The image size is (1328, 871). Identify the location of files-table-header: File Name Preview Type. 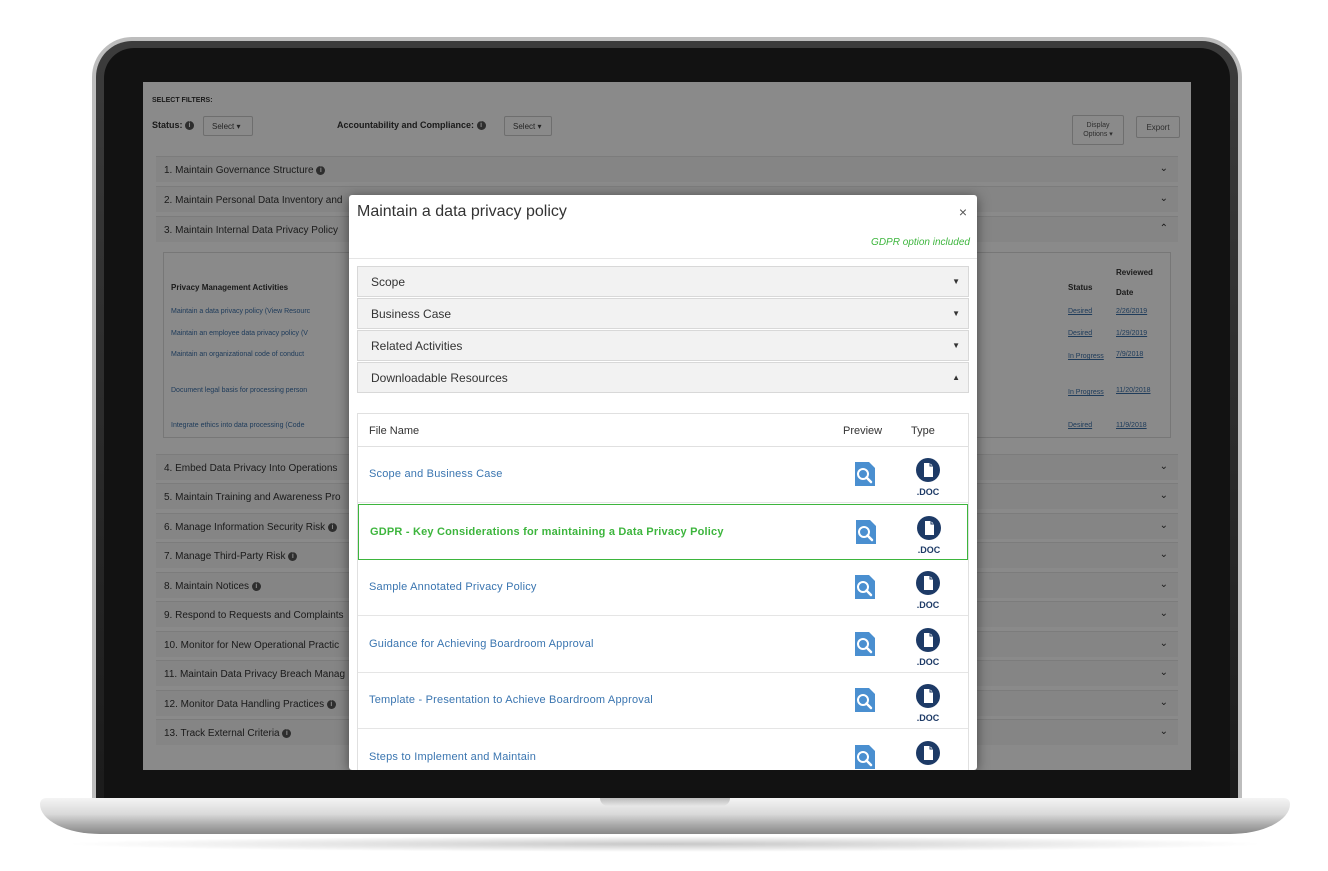
(663, 430).